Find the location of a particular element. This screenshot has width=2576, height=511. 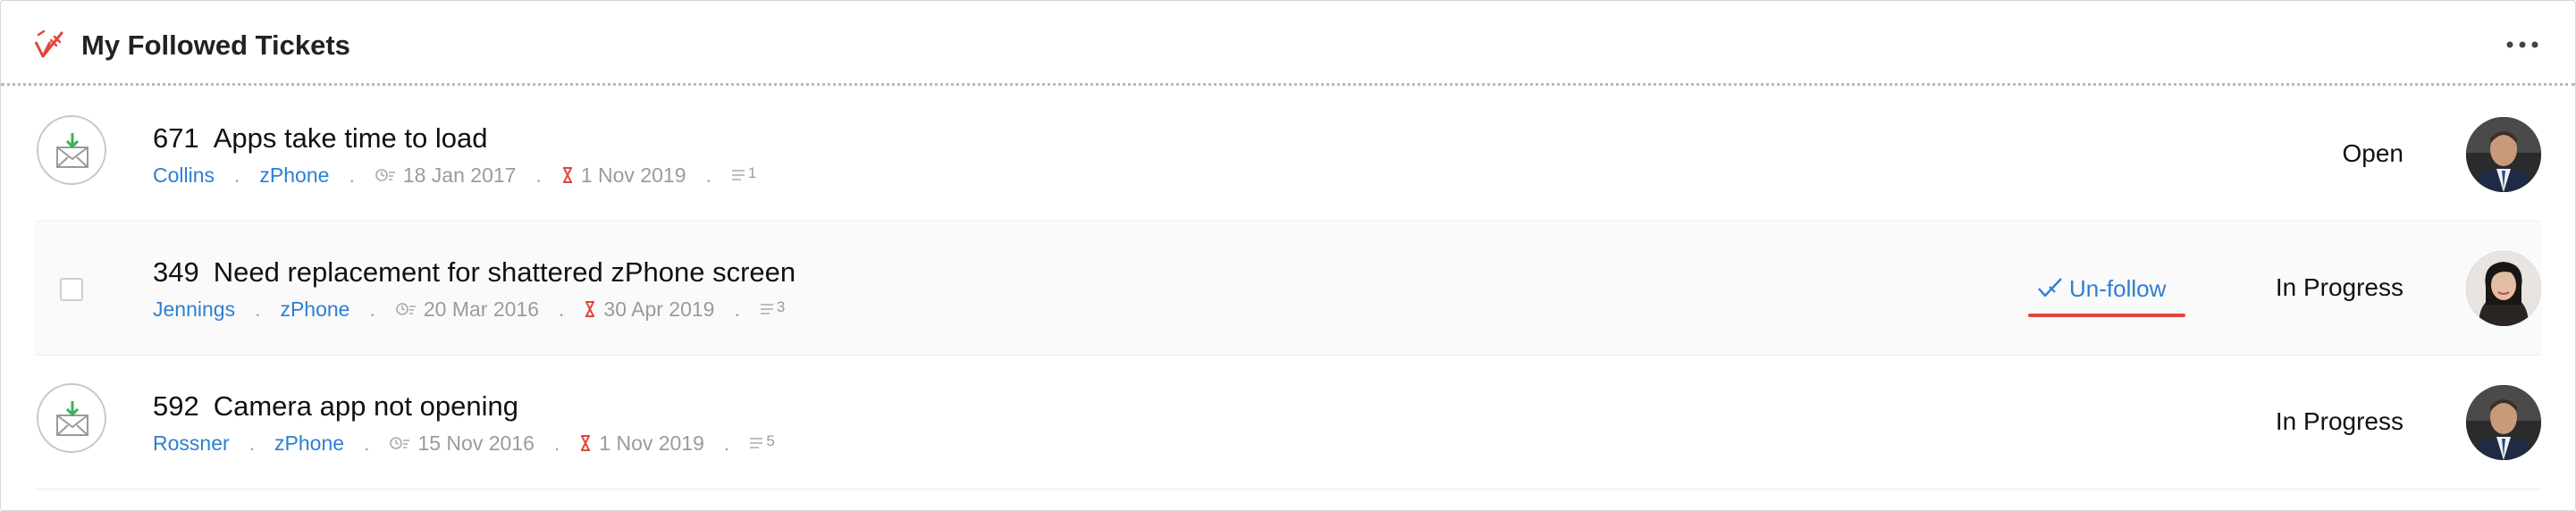

ticket-title: 671 Apps take time to load is located at coordinates (320, 138).